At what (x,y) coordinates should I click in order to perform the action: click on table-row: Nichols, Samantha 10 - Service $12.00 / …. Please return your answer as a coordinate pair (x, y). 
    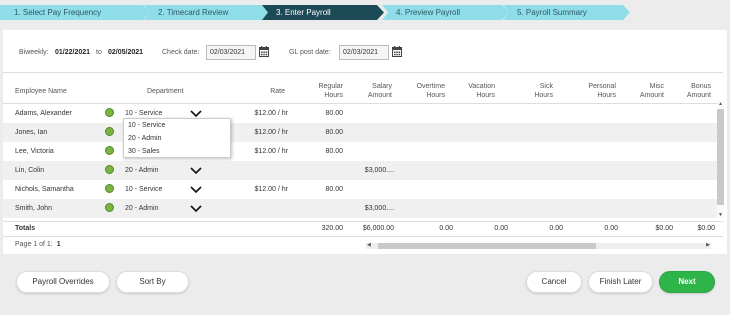
    Looking at the image, I should click on (363, 189).